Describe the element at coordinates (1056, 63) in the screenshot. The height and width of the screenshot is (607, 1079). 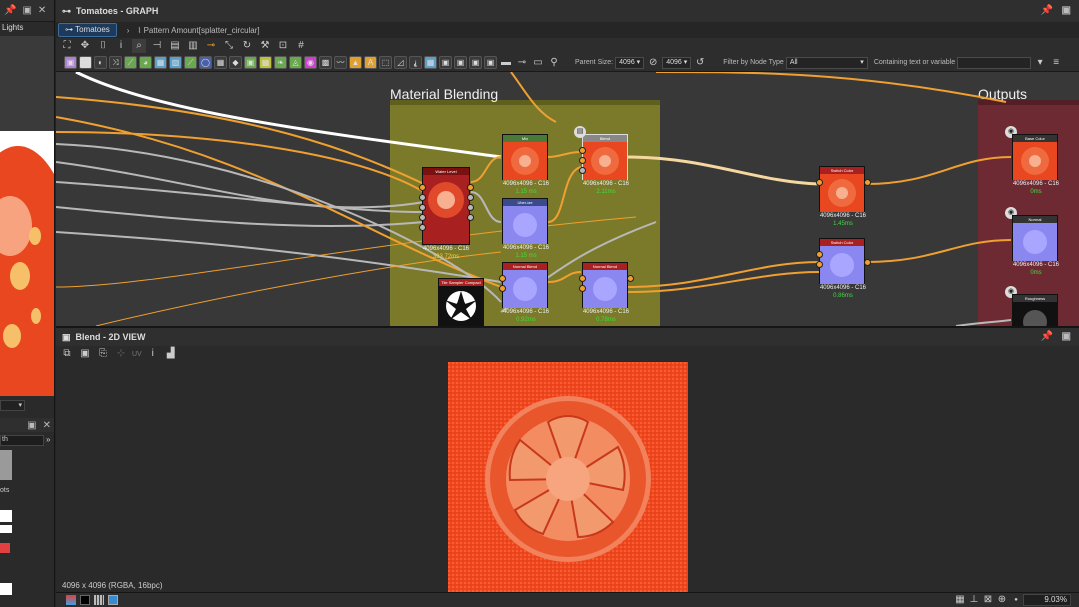
I see `menu-icon: ≡` at that location.